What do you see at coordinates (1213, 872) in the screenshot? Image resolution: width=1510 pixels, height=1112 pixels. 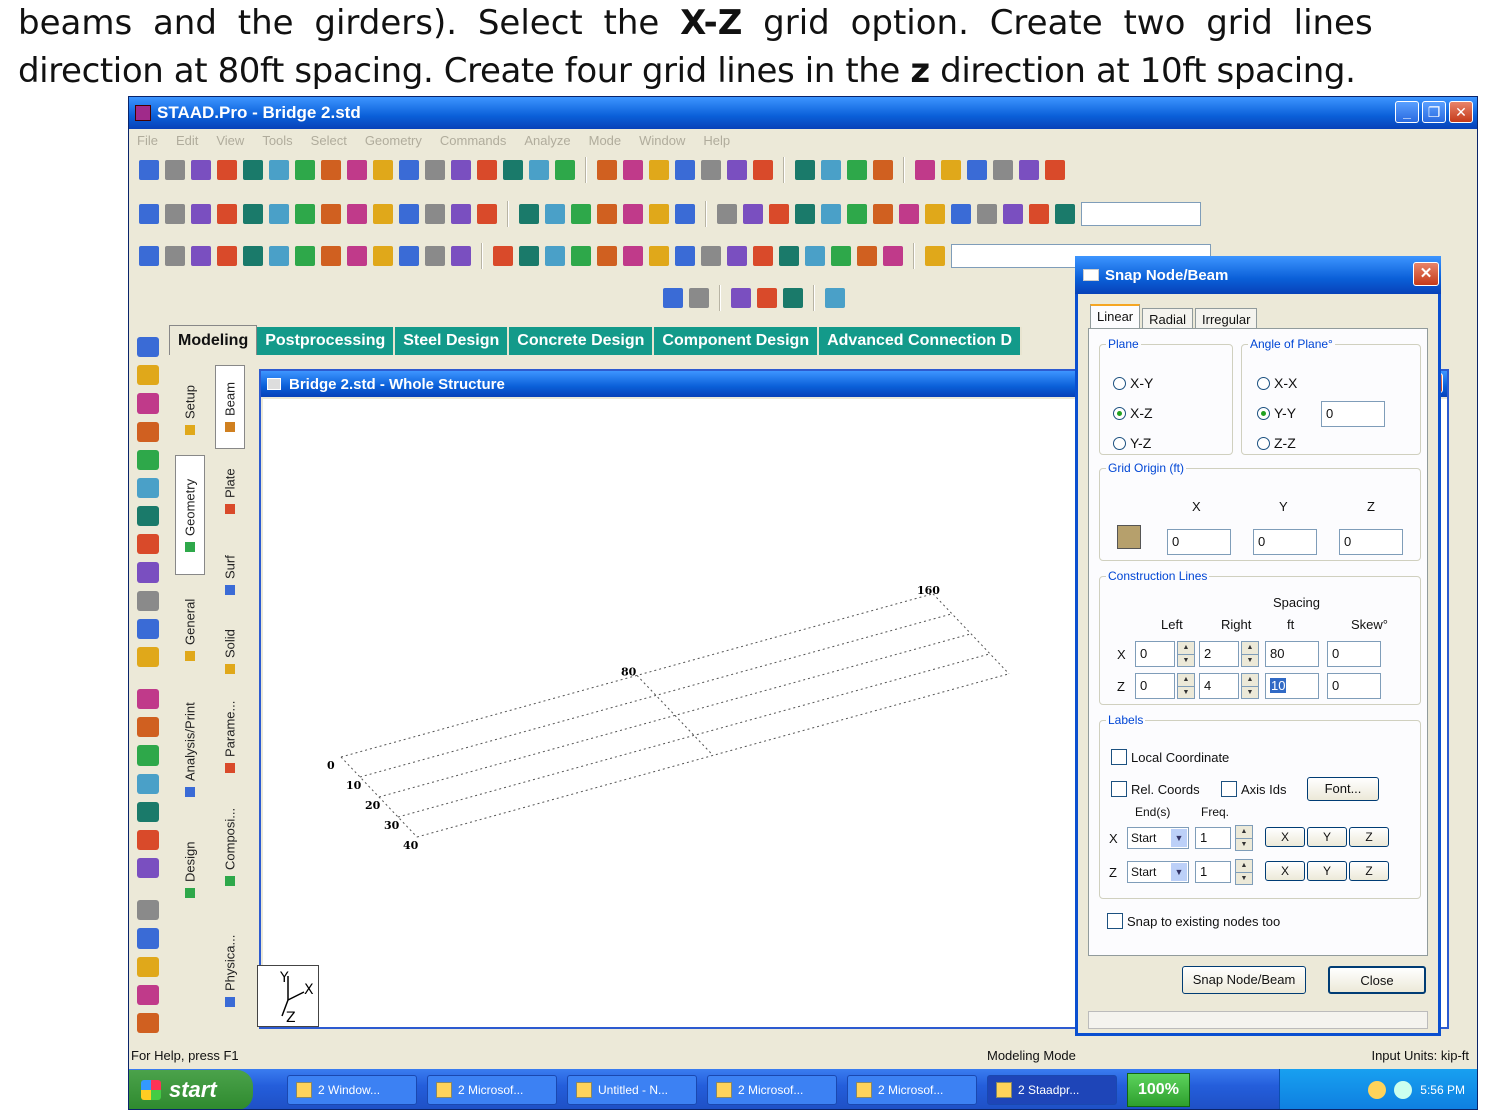 I see `labels-z-freq-input: 1` at bounding box center [1213, 872].